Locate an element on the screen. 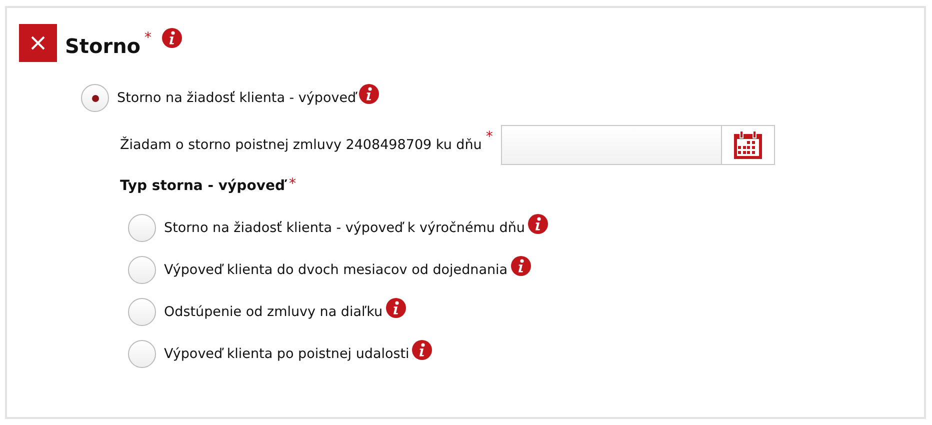  option-label: Odstúpenie od zmluvy na diaľku is located at coordinates (273, 312).